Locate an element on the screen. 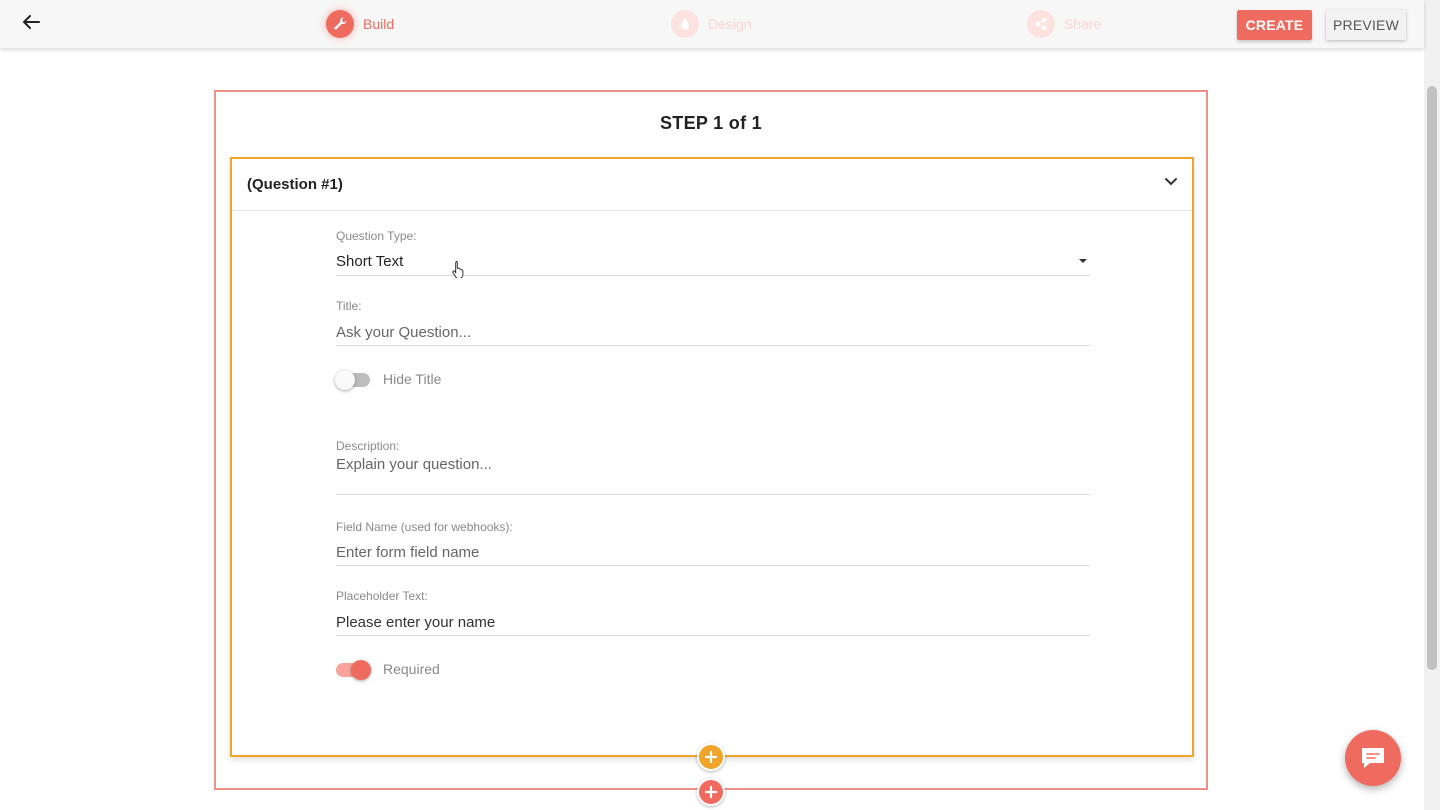 Image resolution: width=1440 pixels, height=810 pixels. add-step-button is located at coordinates (711, 792).